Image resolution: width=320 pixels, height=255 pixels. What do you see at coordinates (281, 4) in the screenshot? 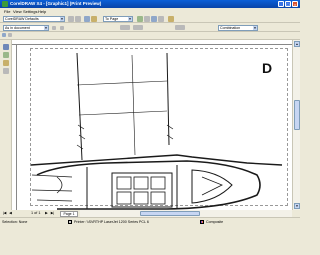
I see `minimize-button: _` at bounding box center [281, 4].